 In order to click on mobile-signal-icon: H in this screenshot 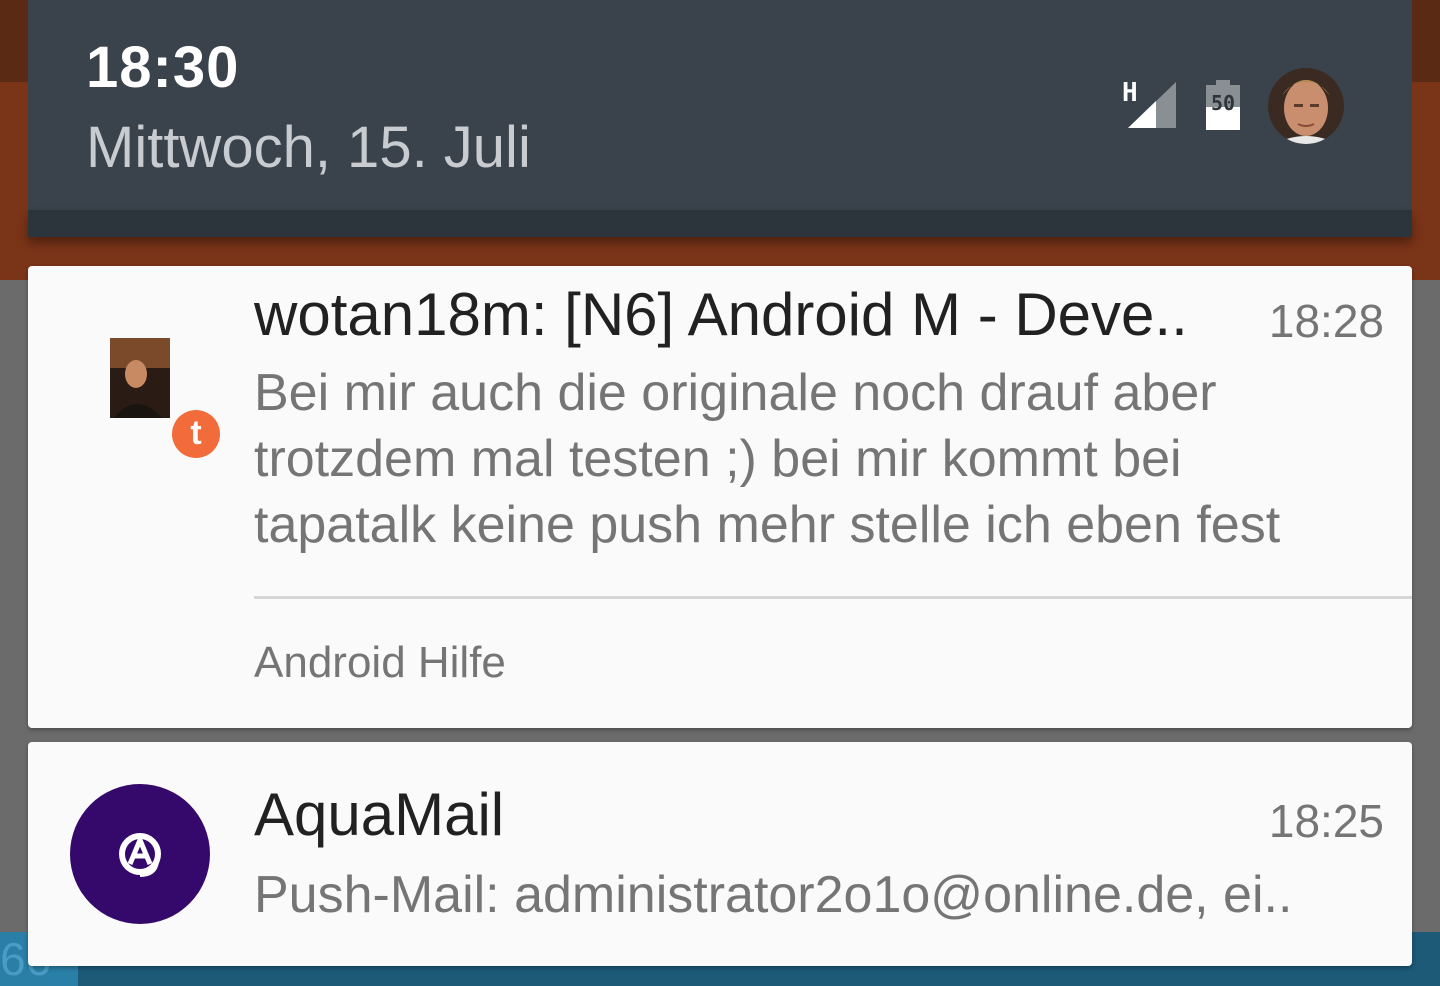, I will do `click(1150, 105)`.